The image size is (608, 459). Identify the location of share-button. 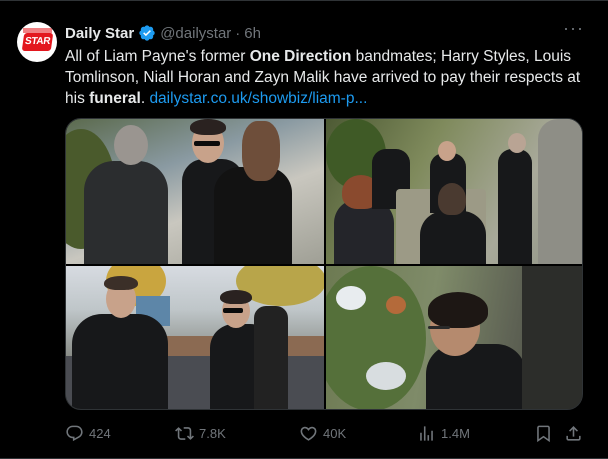
(573, 433).